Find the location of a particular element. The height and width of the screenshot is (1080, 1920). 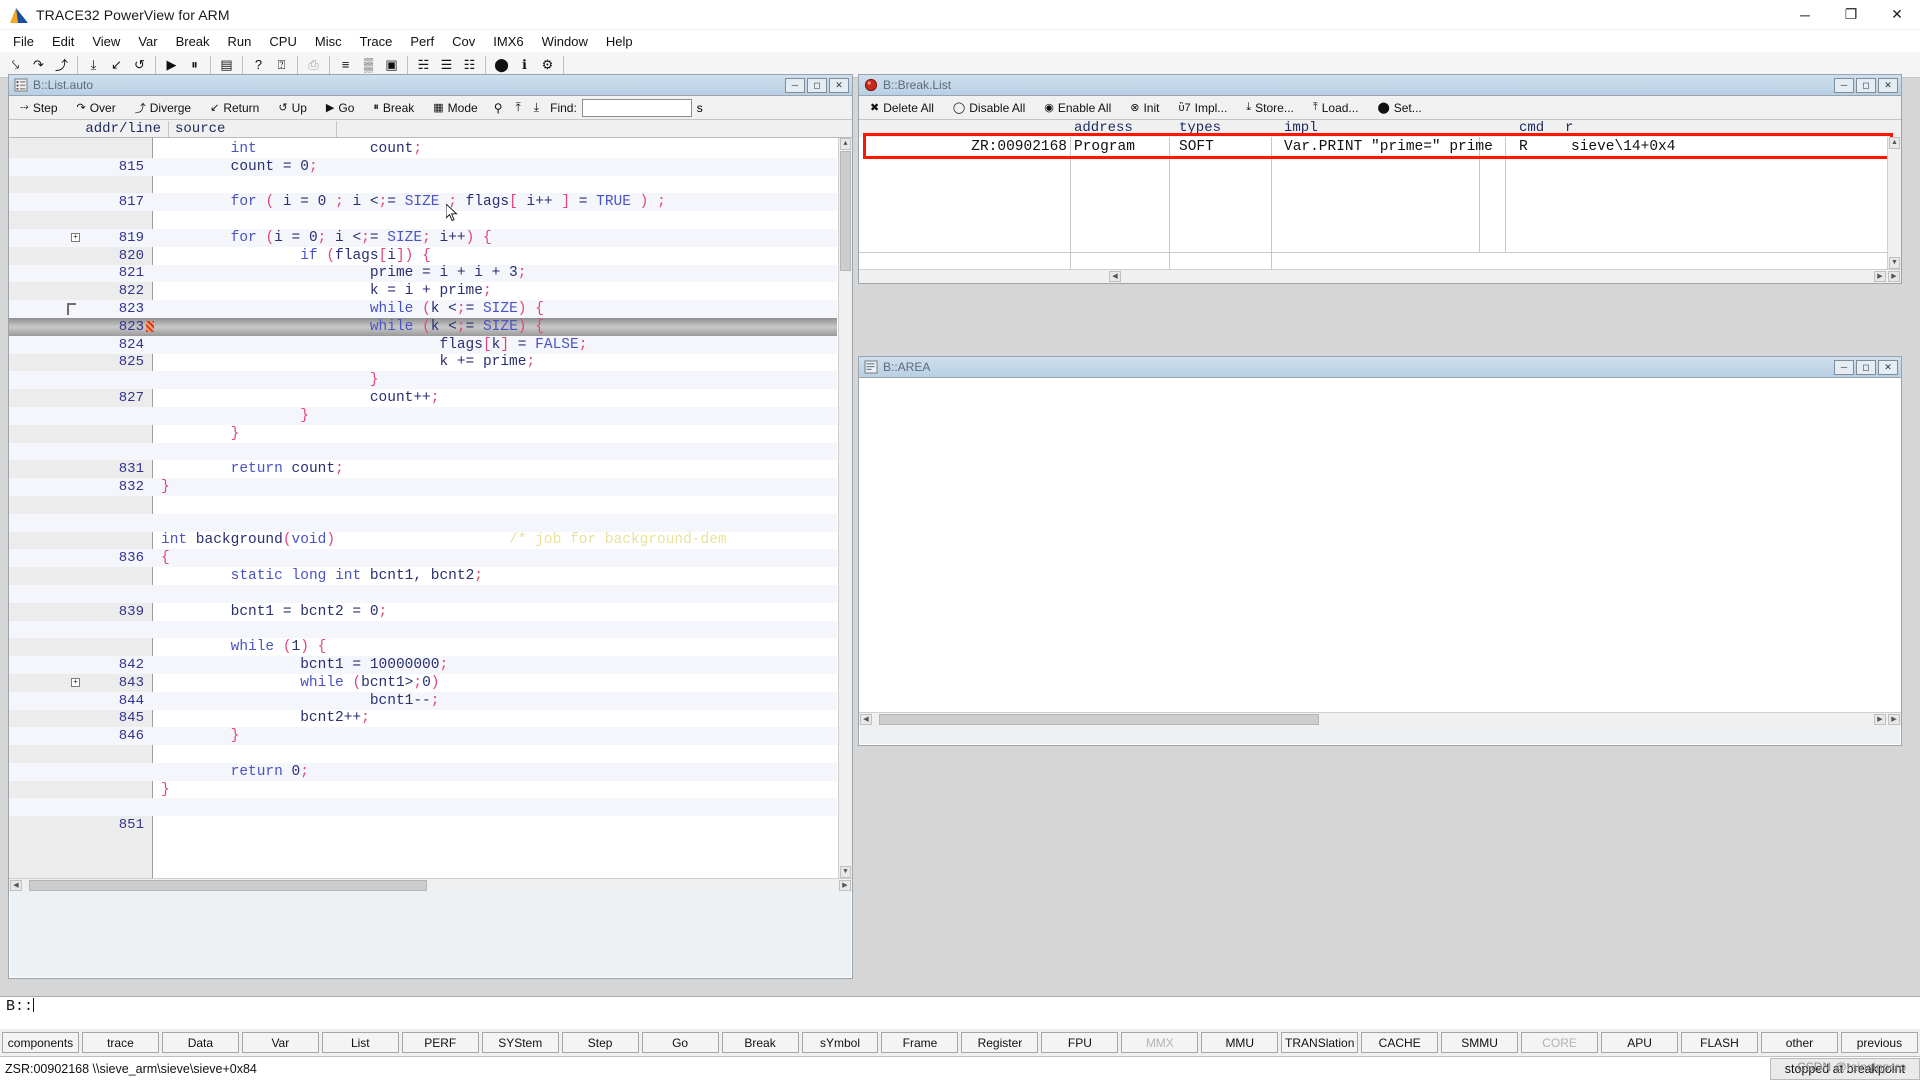

code-line: while (1) { is located at coordinates (423, 647).